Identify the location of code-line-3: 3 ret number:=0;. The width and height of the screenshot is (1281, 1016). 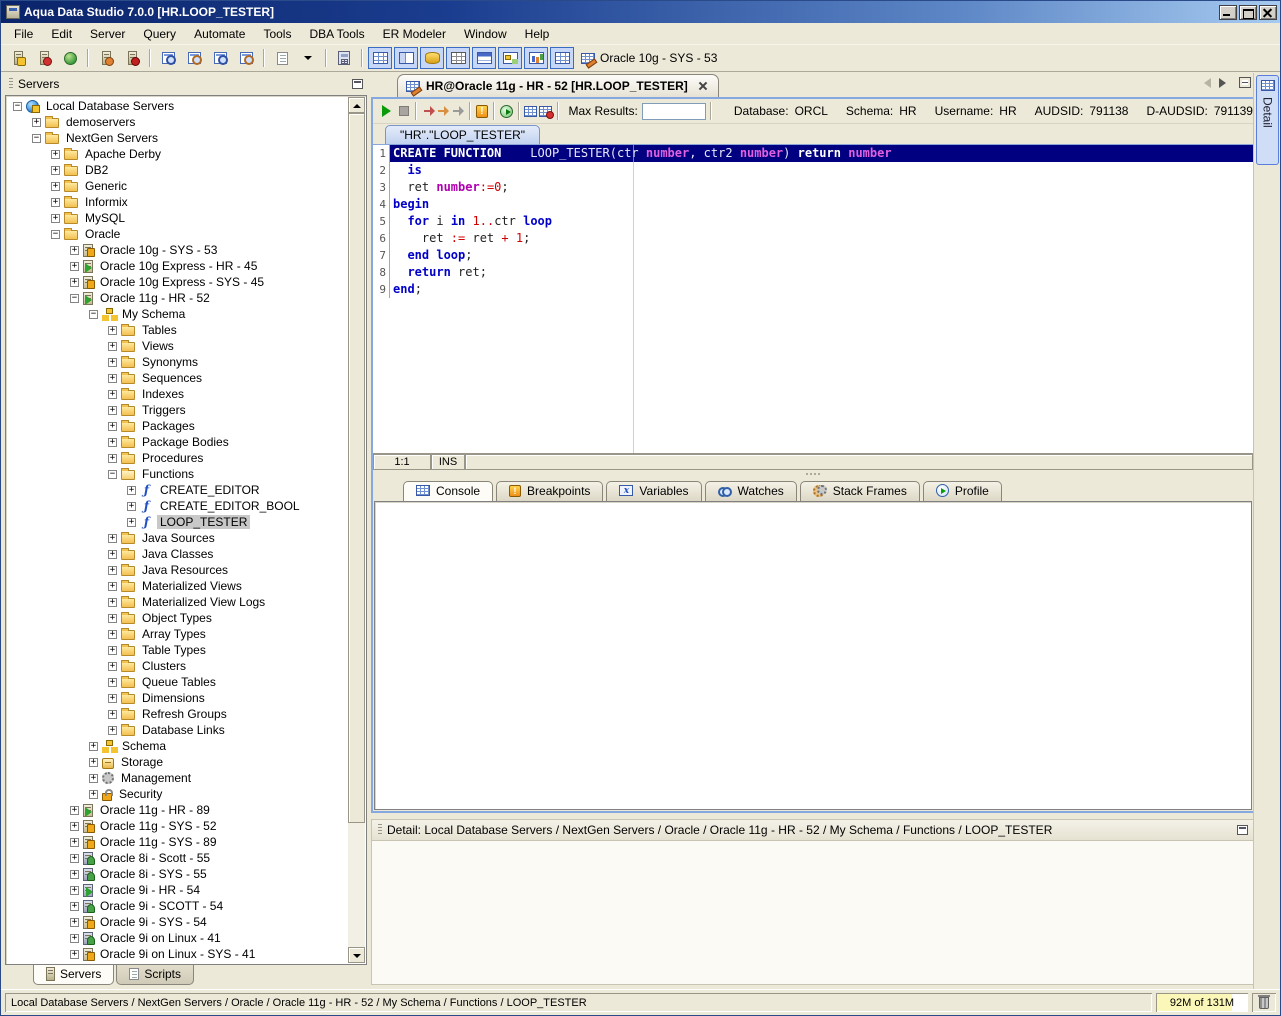
(813, 187).